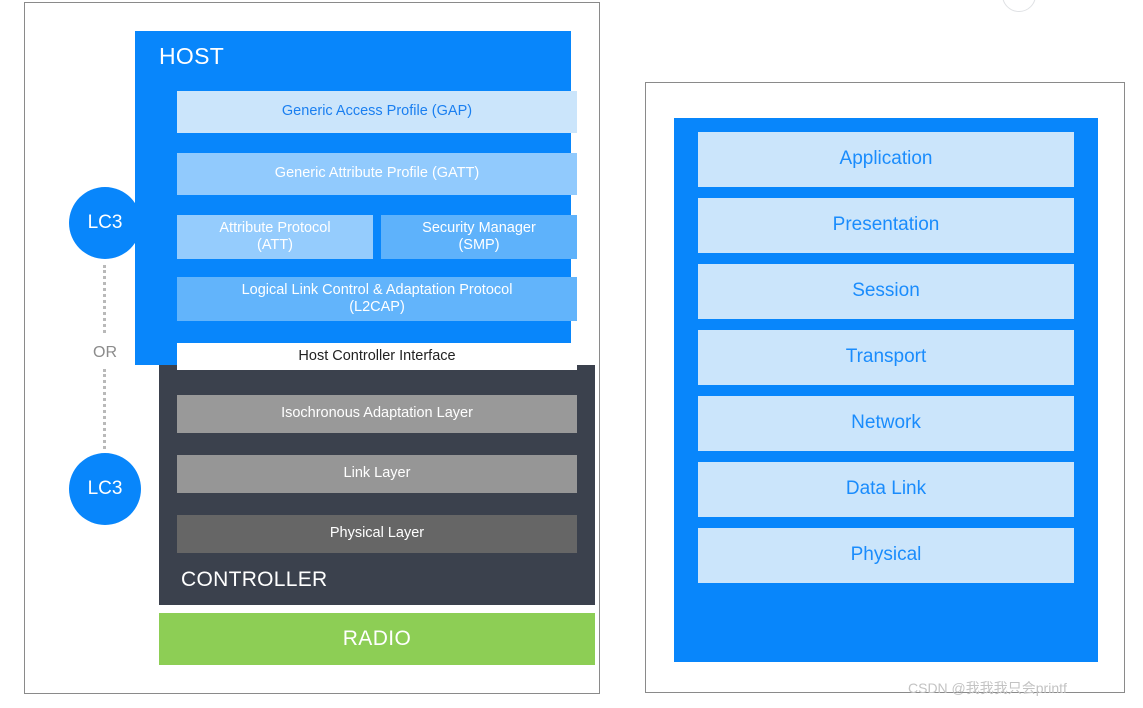 Image resolution: width=1143 pixels, height=708 pixels. I want to click on osi-layer-session-label: Session, so click(886, 291).